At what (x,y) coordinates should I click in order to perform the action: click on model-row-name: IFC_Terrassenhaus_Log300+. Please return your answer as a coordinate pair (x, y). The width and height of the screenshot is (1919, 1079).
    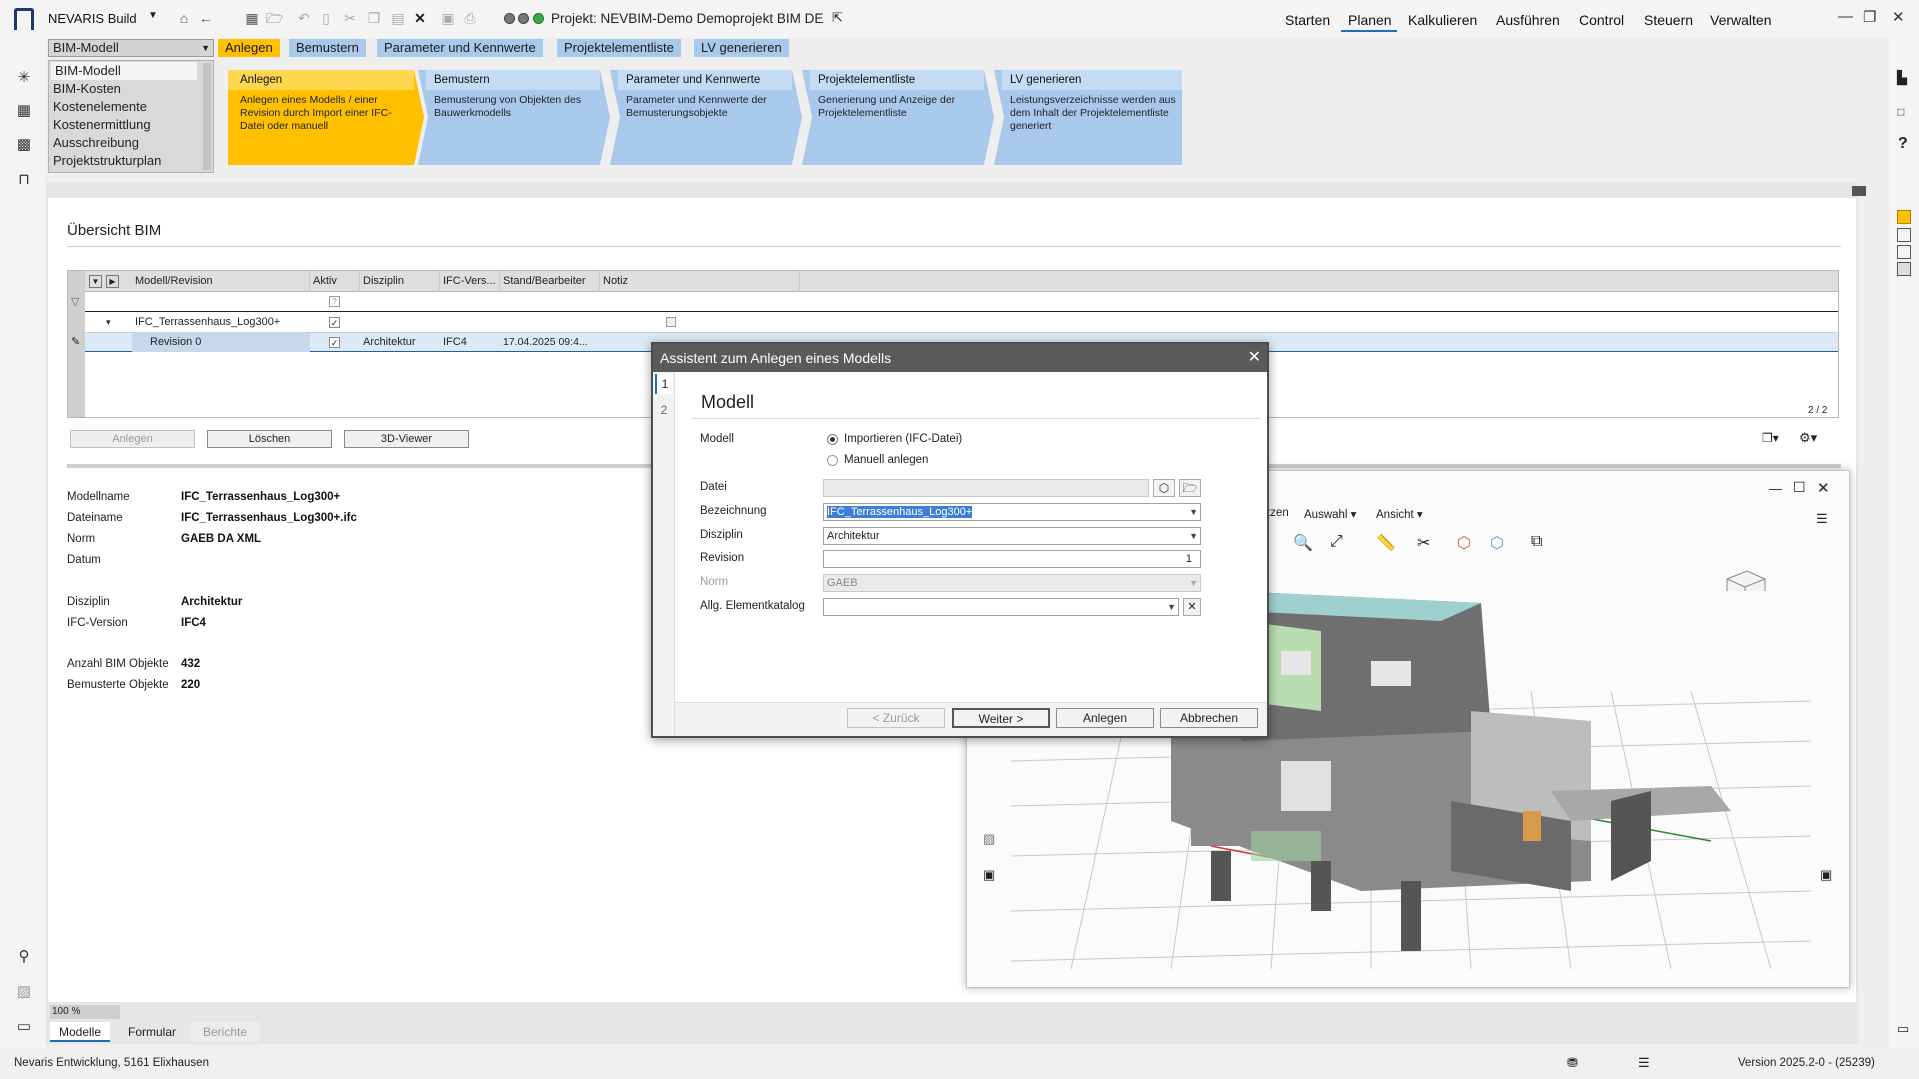
    Looking at the image, I should click on (207, 322).